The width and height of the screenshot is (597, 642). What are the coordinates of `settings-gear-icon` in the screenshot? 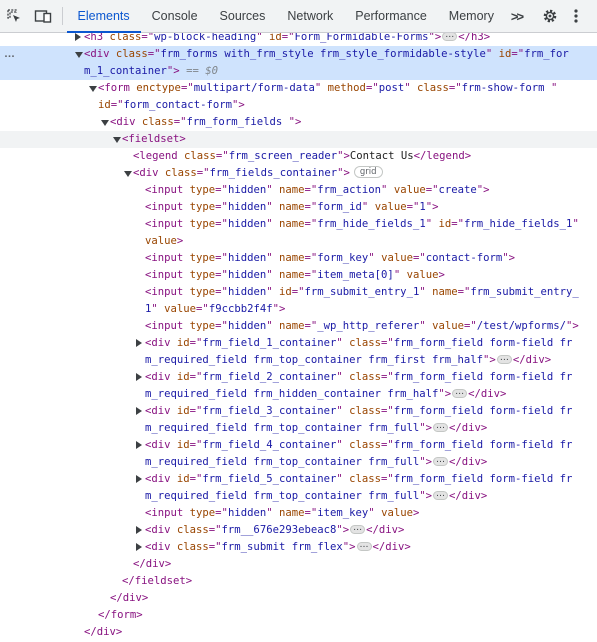 It's located at (550, 16).